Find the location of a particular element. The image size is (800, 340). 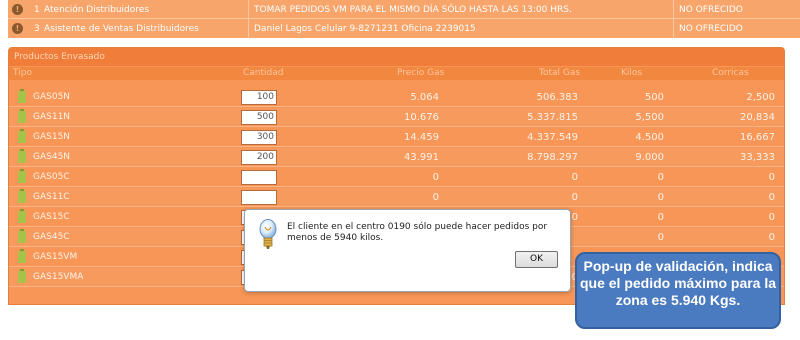

product-row: GAS05C 0 0 0 0 is located at coordinates (396, 177).